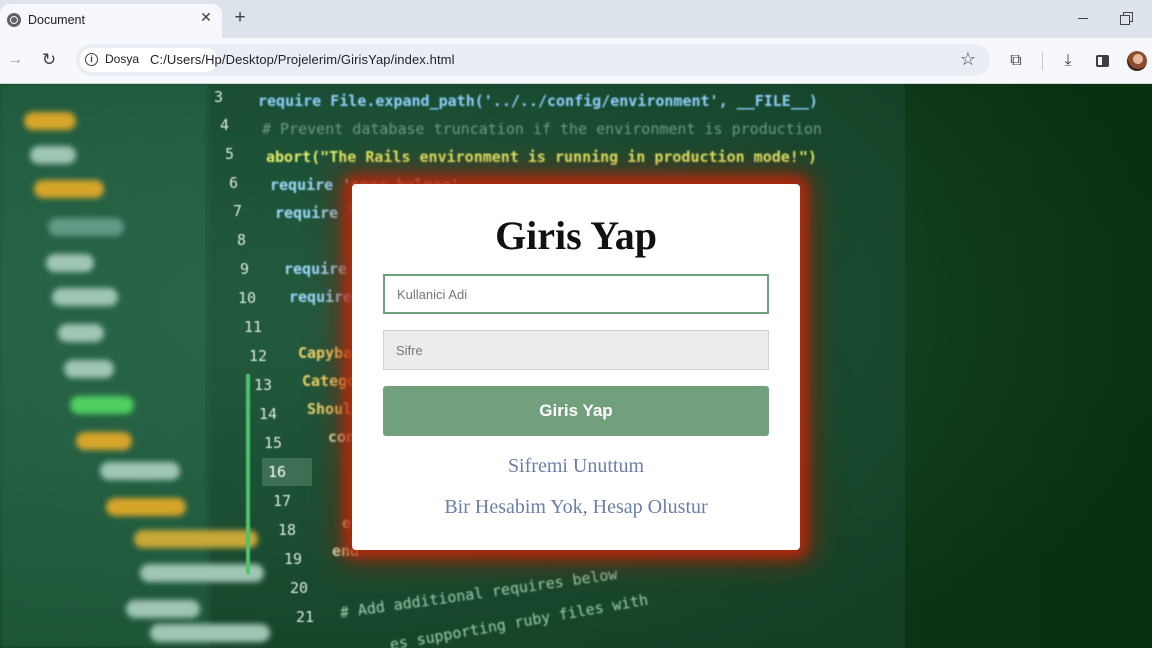 The image size is (1152, 648). What do you see at coordinates (238, 211) in the screenshot?
I see `line-number: 7` at bounding box center [238, 211].